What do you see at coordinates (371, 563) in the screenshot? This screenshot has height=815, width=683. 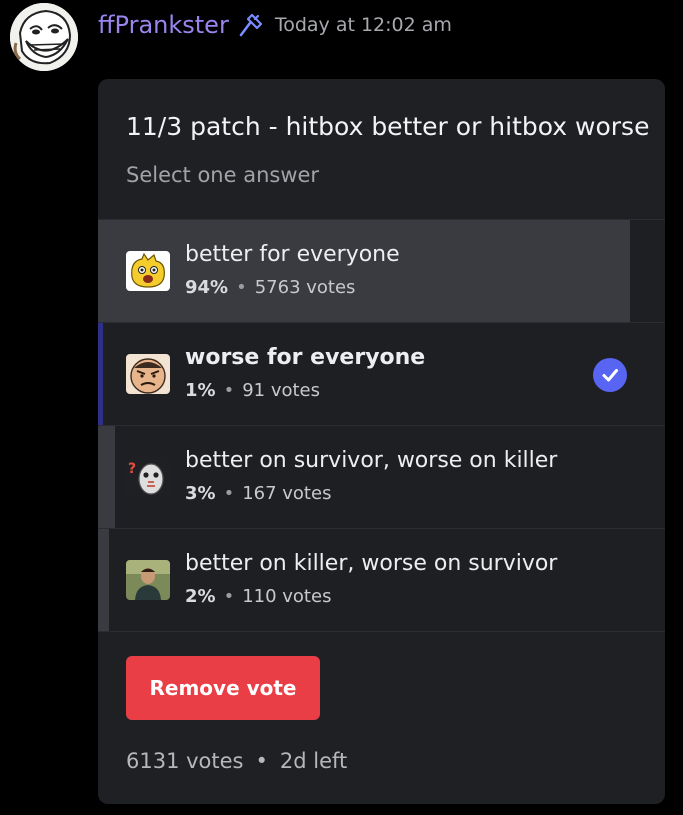 I see `answer-label: better on killer, worse on survivor` at bounding box center [371, 563].